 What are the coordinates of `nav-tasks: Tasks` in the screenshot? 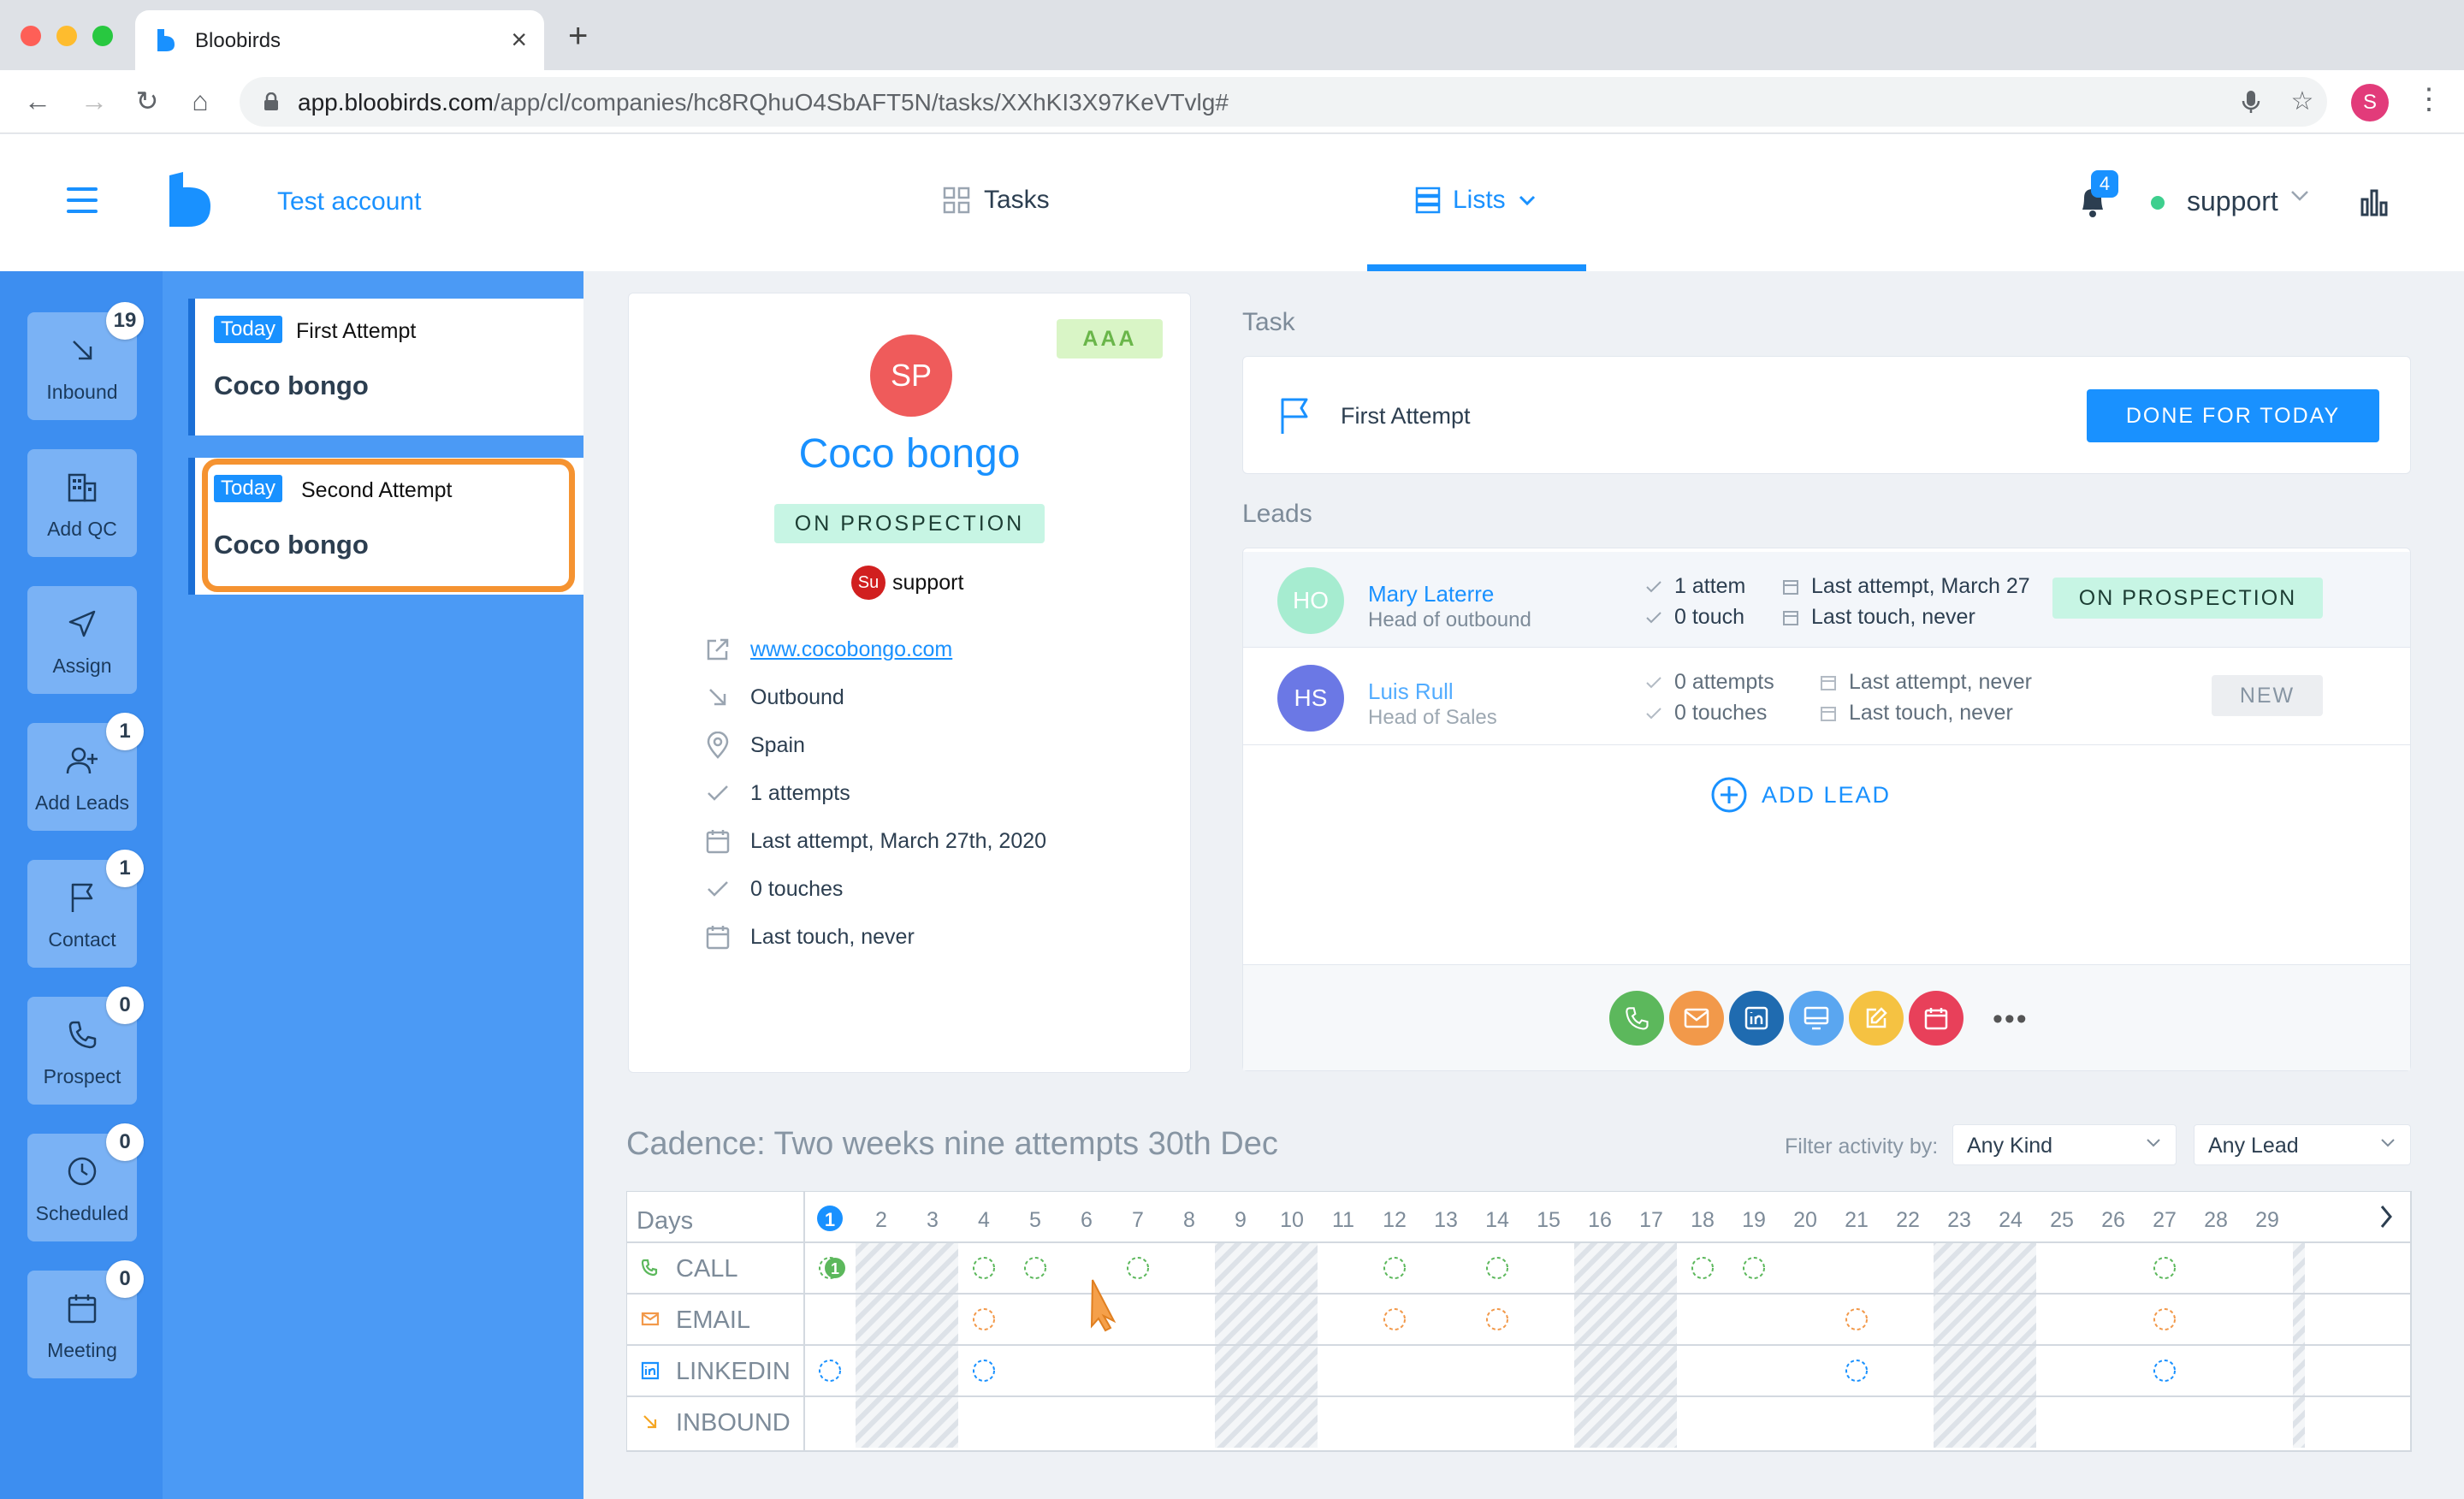 It's located at (996, 200).